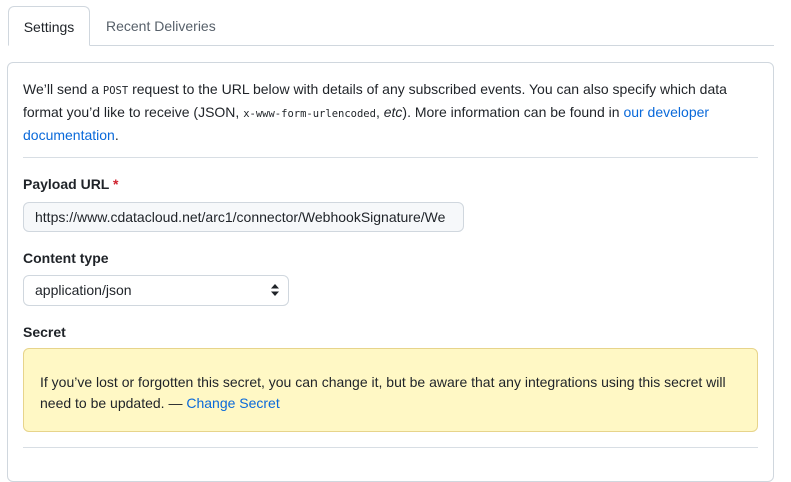  I want to click on intro-part-3: ,, so click(379, 112).